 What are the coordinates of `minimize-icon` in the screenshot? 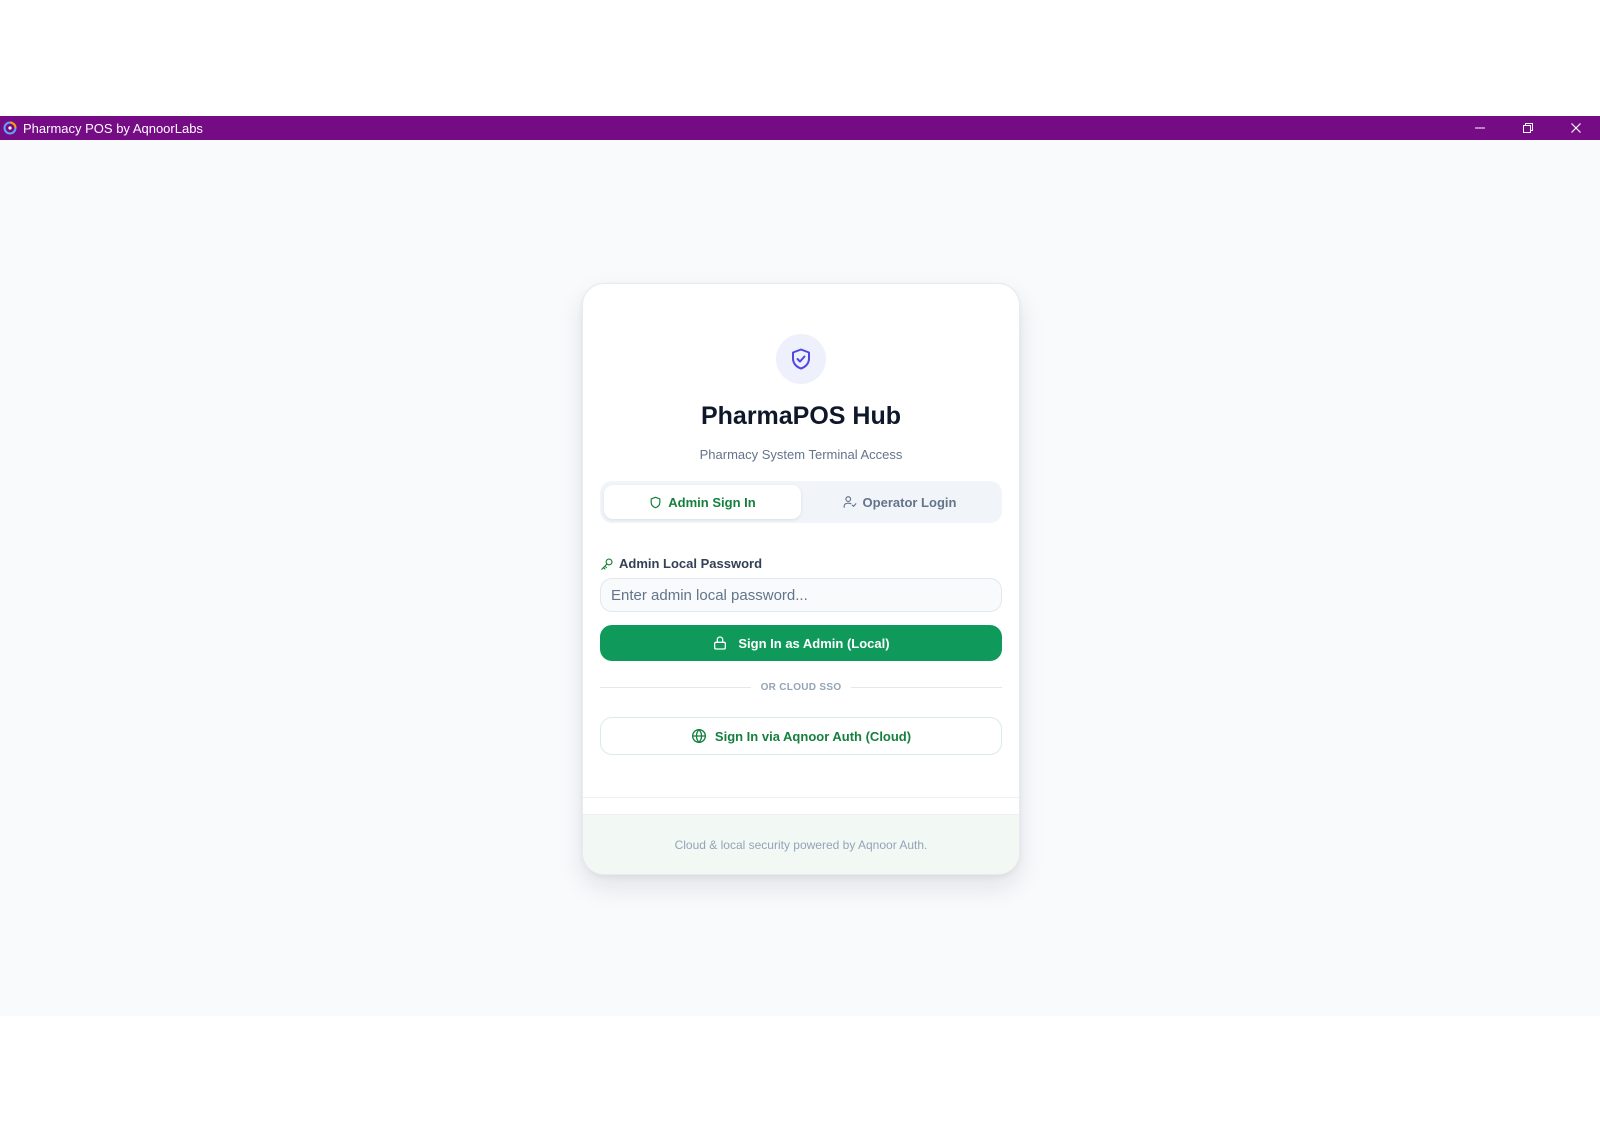 It's located at (1480, 128).